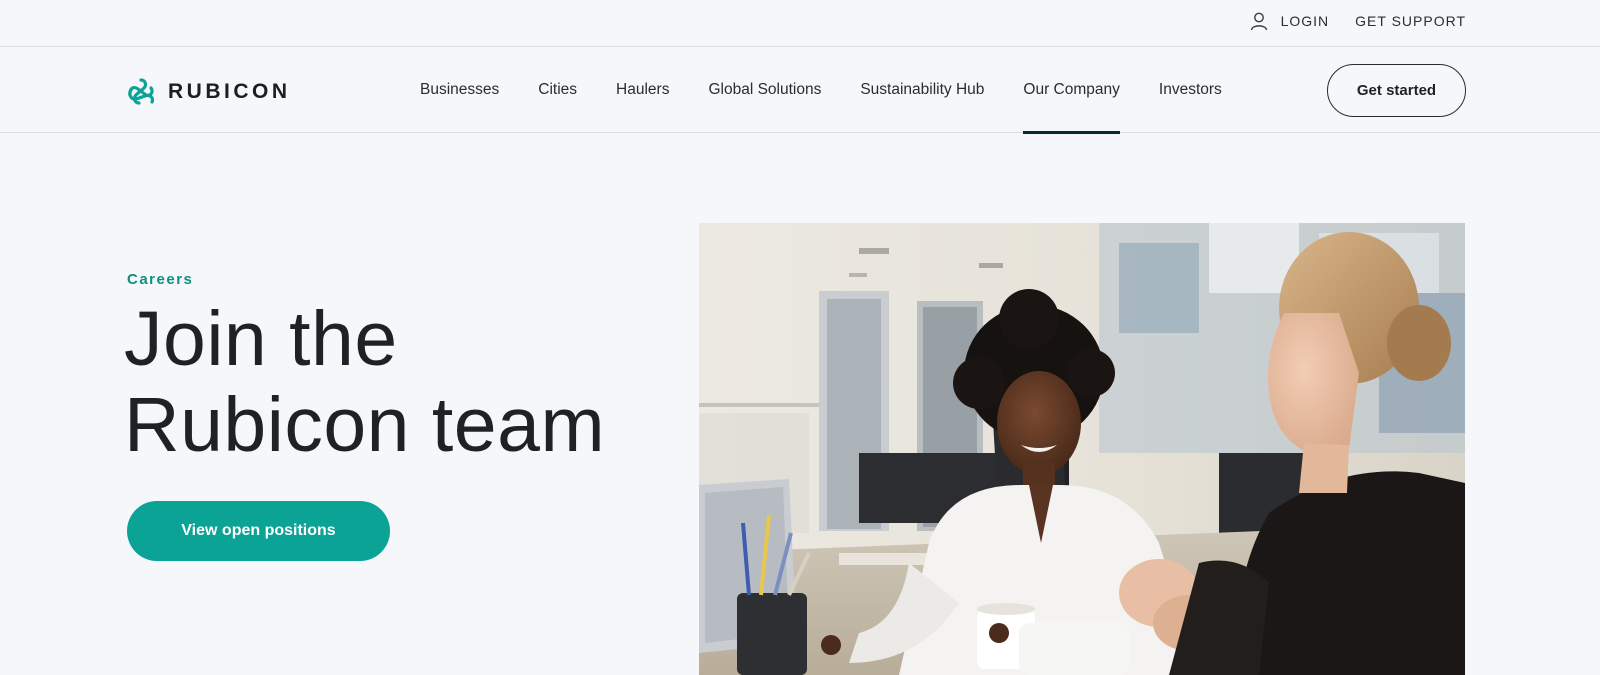 This screenshot has height=675, width=1600. What do you see at coordinates (642, 90) in the screenshot?
I see `nav-item-haulers: Haulers` at bounding box center [642, 90].